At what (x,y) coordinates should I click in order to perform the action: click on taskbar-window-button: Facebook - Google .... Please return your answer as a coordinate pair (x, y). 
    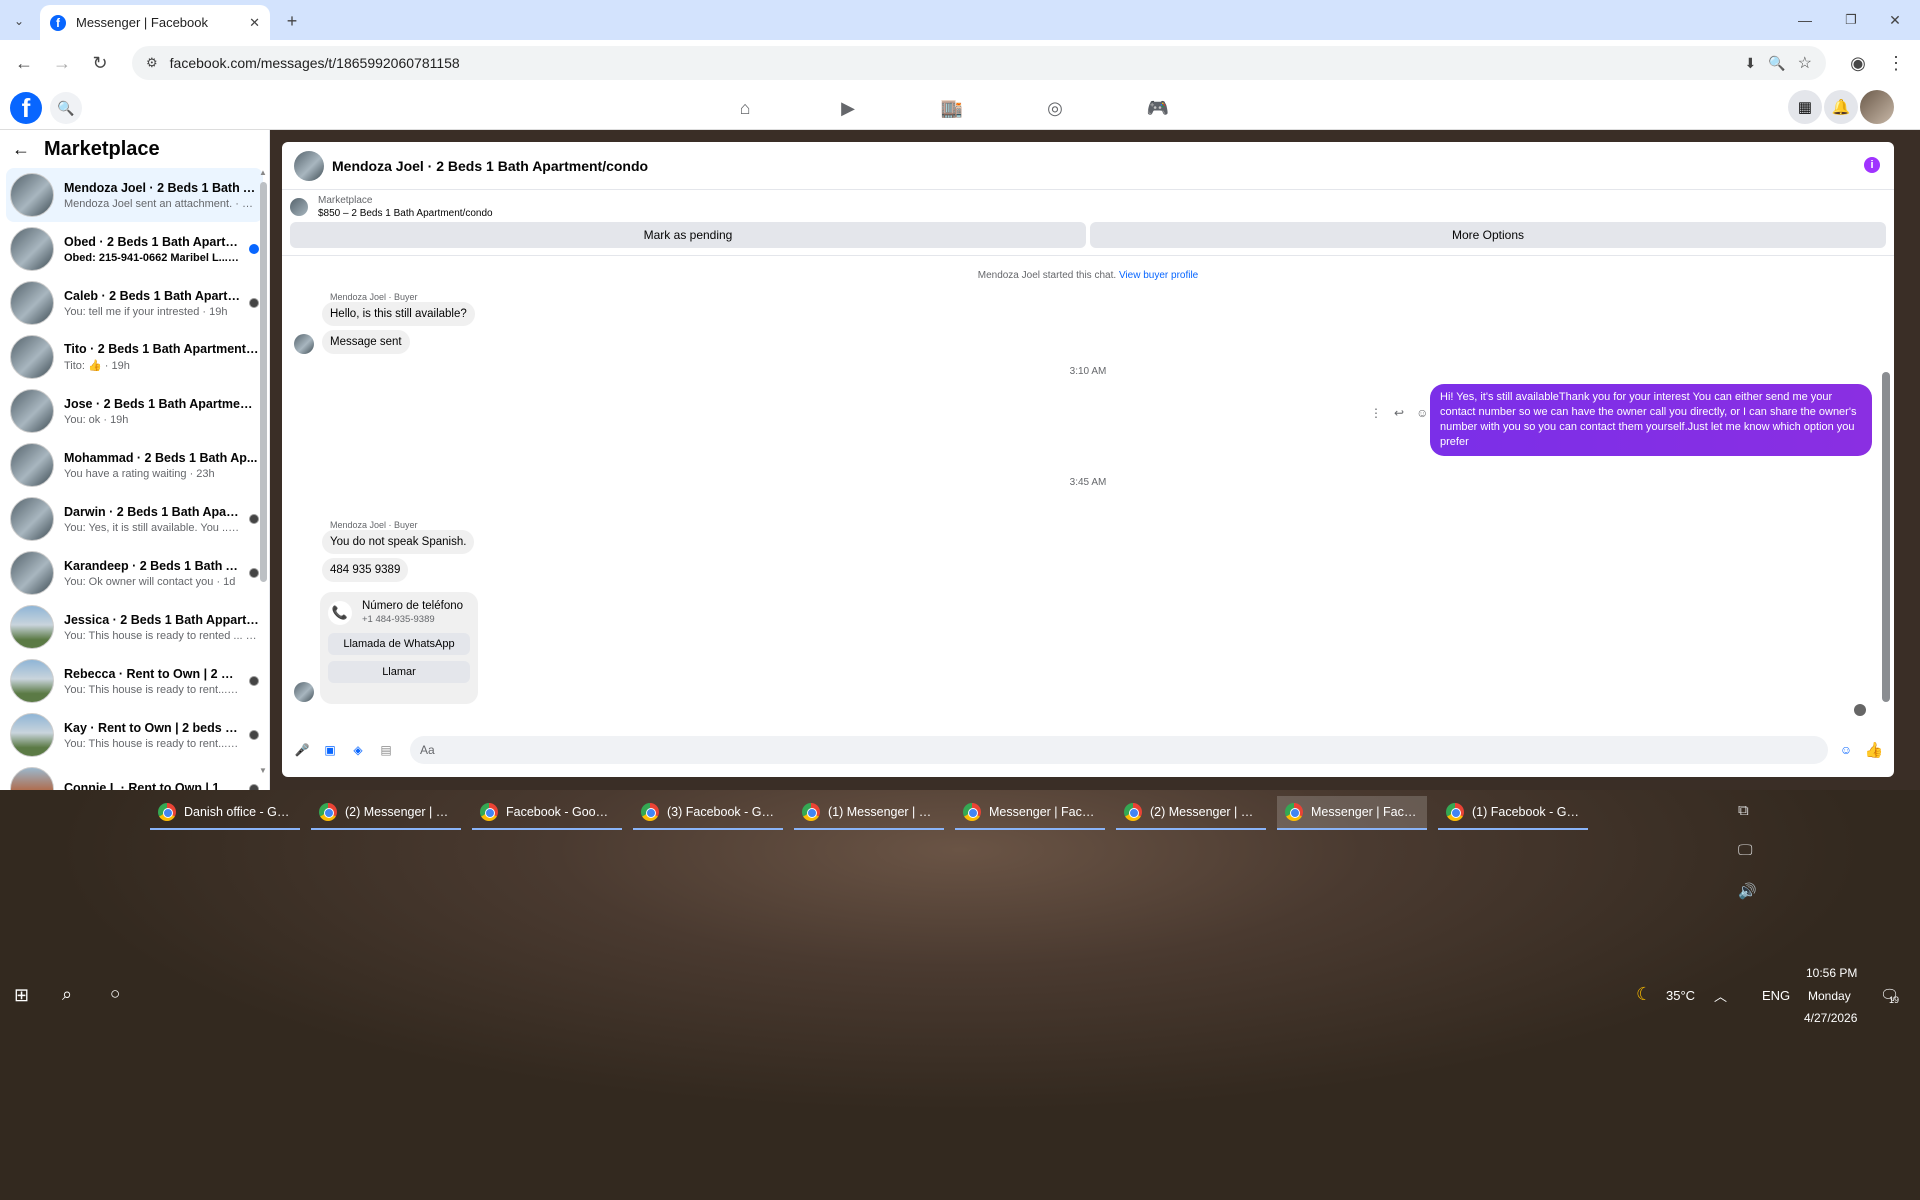
    Looking at the image, I should click on (547, 813).